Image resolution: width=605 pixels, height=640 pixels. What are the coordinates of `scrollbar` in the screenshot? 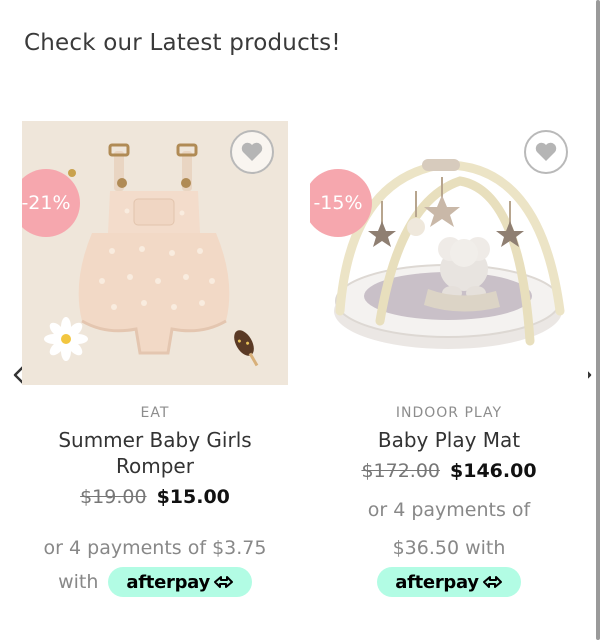 It's located at (598, 320).